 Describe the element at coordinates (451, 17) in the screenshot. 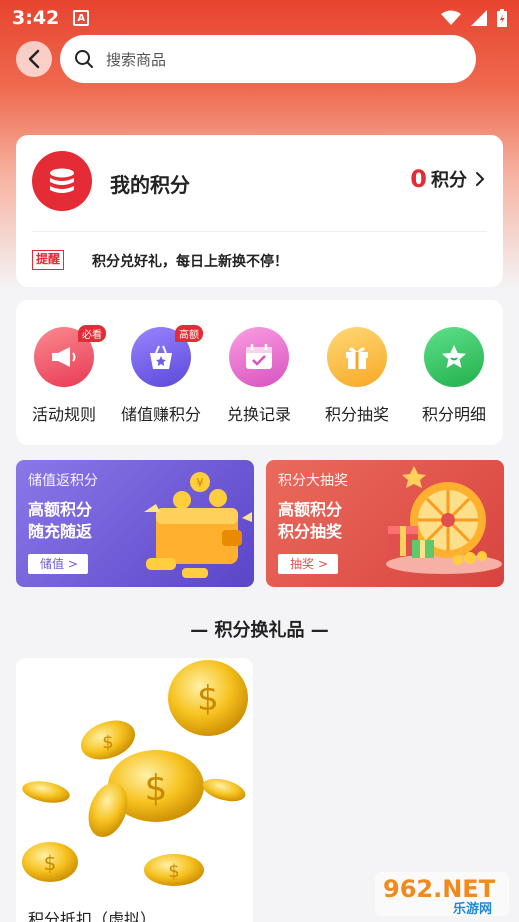

I see `wifi-icon` at that location.